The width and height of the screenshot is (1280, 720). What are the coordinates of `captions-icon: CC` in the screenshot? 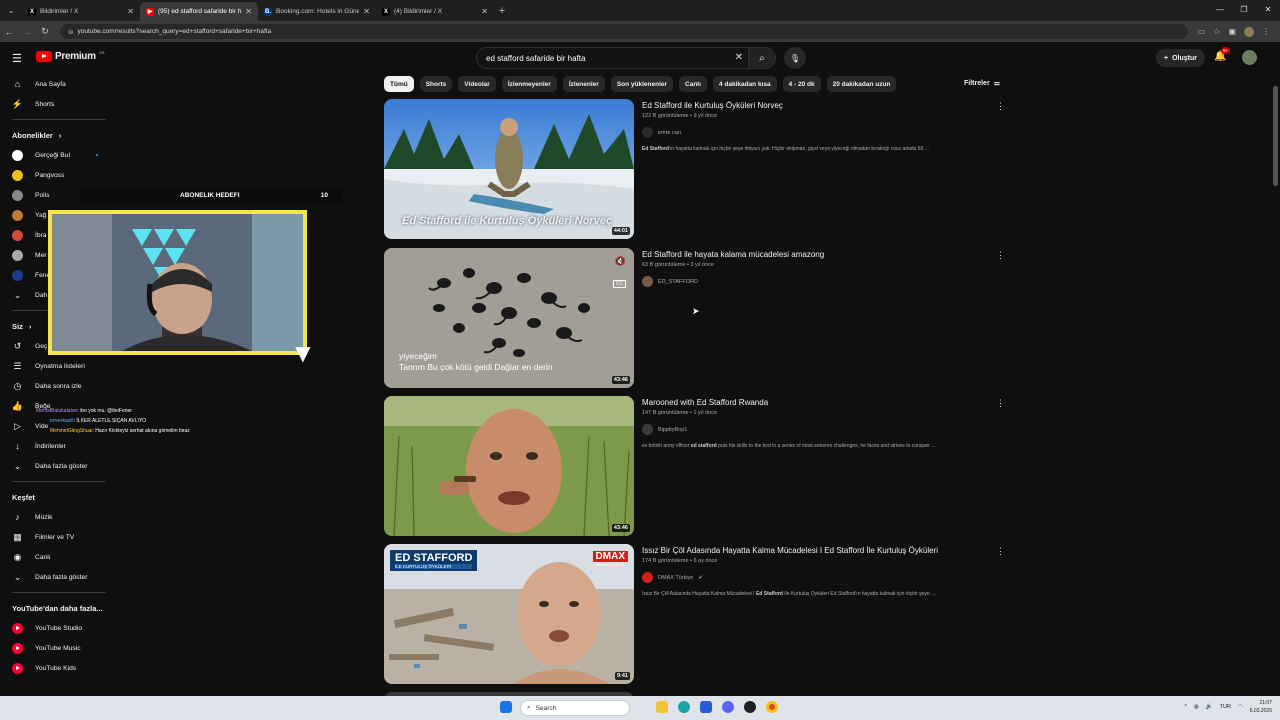 It's located at (619, 284).